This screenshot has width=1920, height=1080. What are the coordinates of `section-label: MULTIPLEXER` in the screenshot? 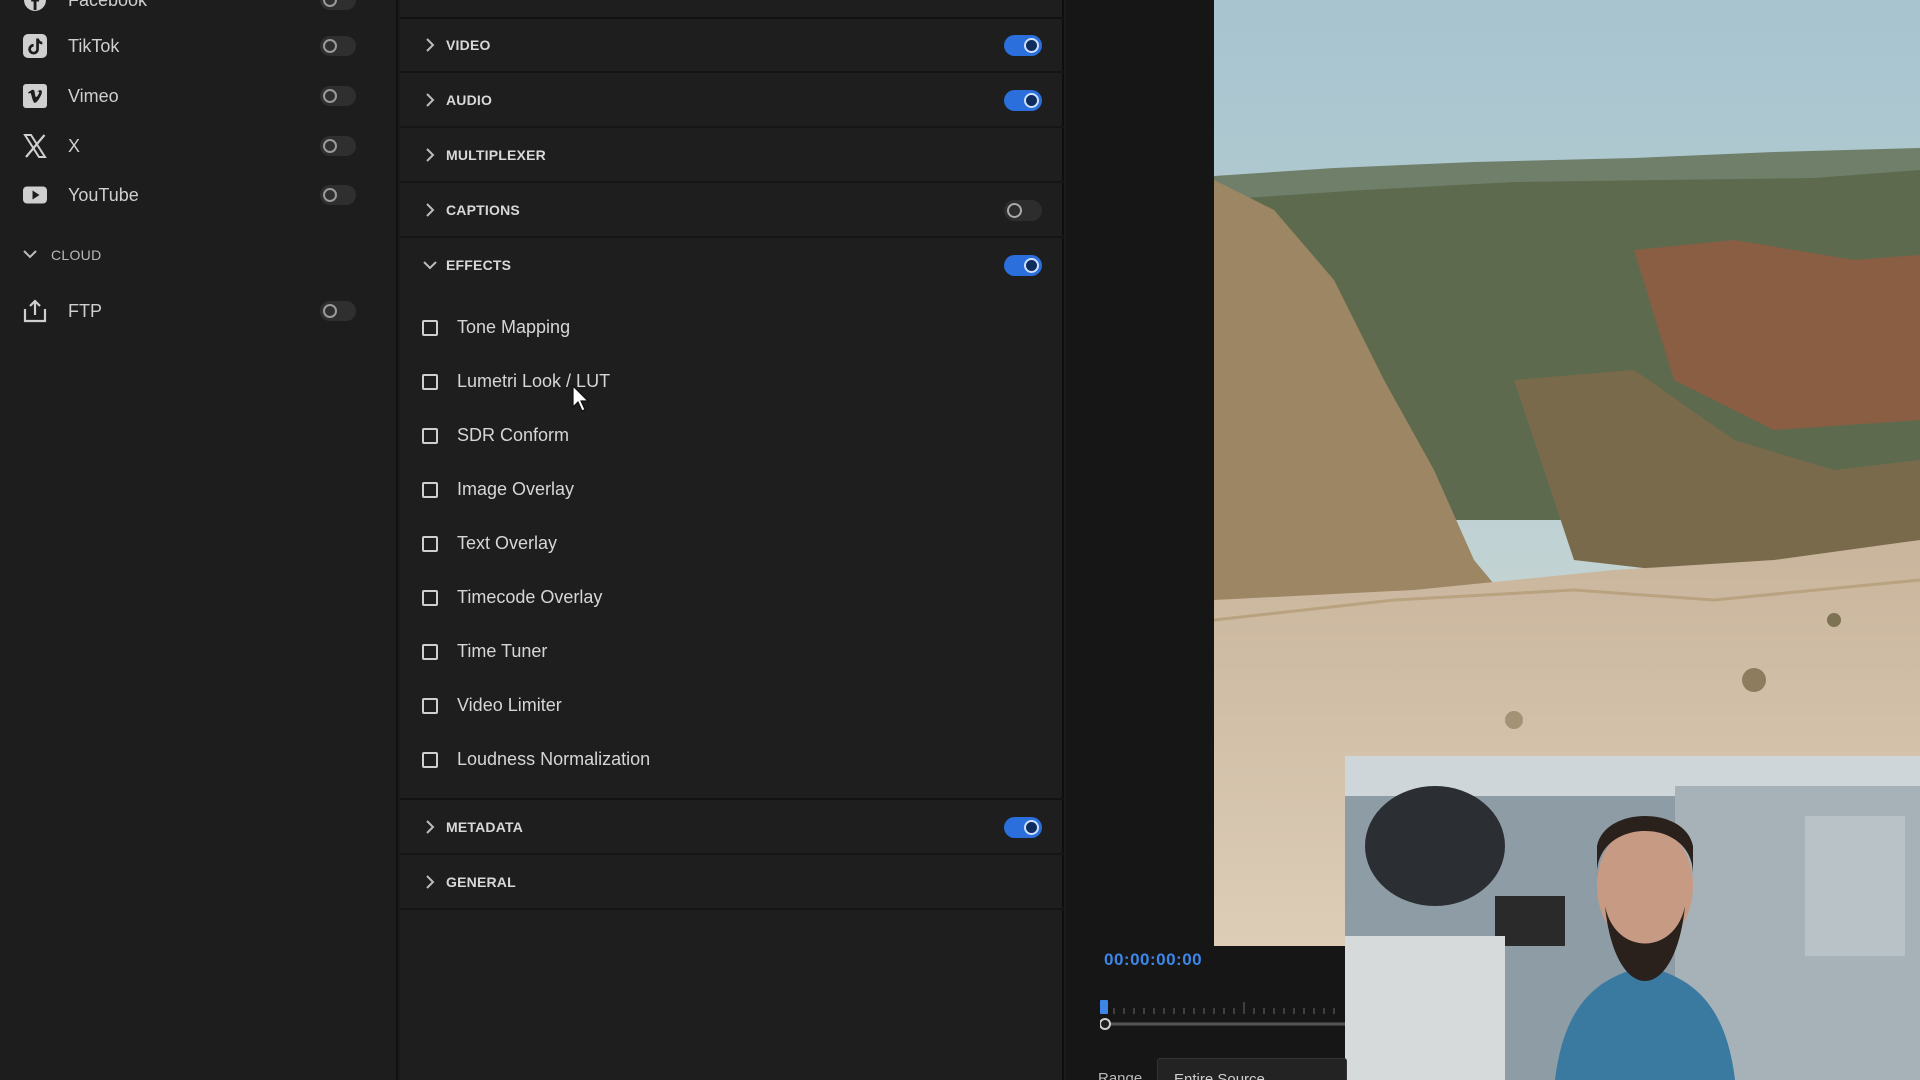 It's located at (496, 155).